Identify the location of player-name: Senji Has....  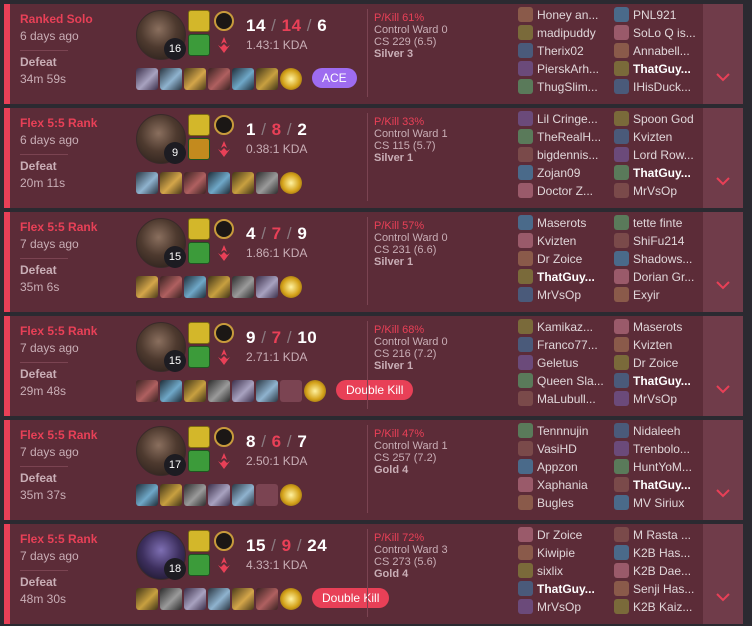
(663, 589).